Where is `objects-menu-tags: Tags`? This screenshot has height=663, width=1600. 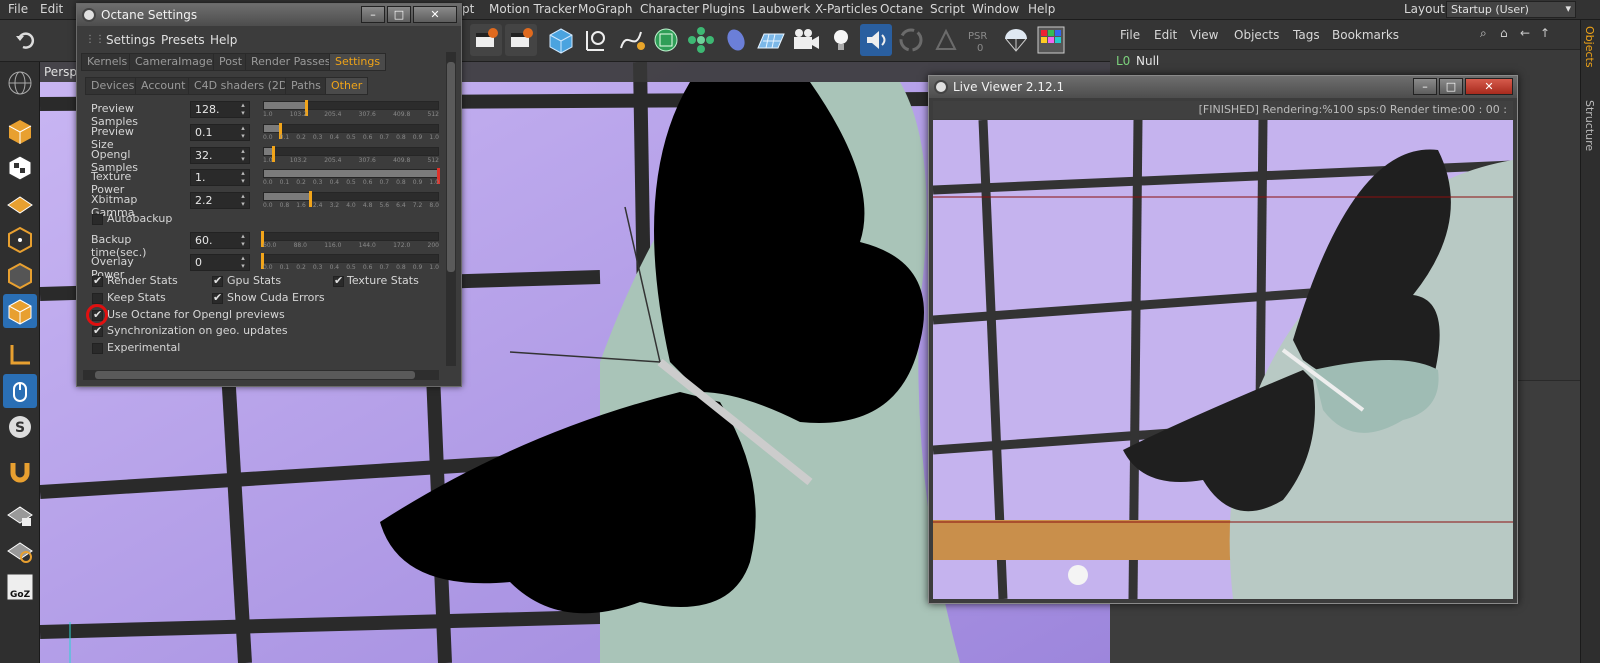
objects-menu-tags: Tags is located at coordinates (1306, 35).